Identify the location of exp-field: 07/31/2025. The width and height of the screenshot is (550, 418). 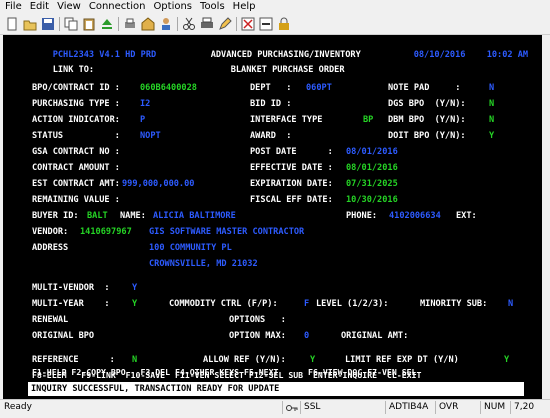
(372, 184).